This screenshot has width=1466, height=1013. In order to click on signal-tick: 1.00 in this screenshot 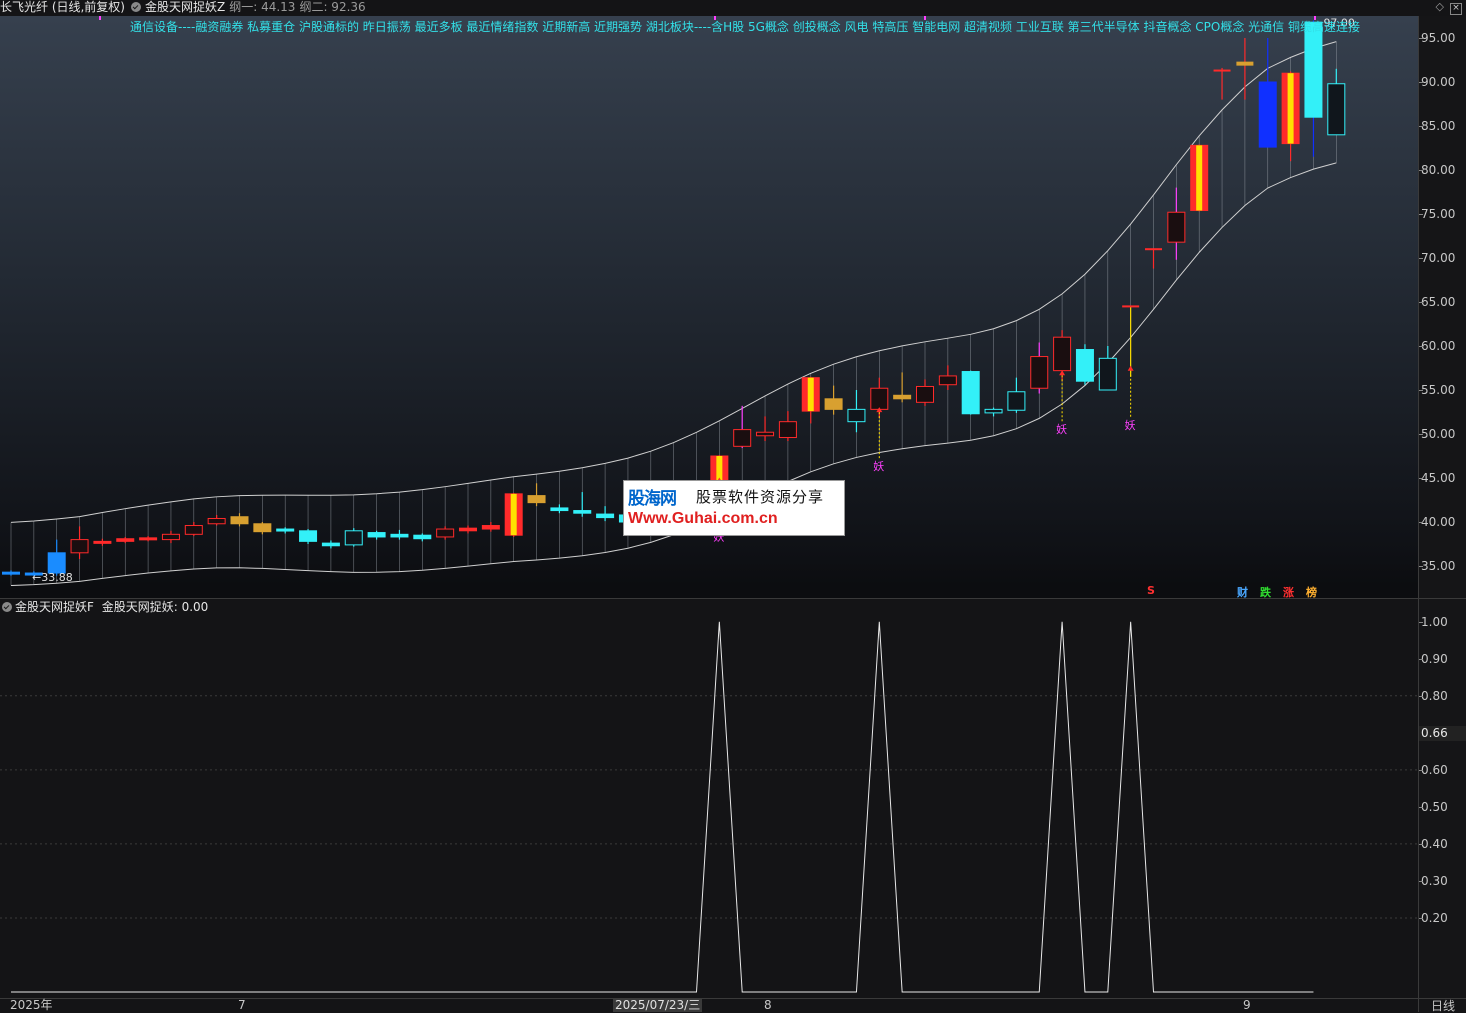, I will do `click(1433, 621)`.